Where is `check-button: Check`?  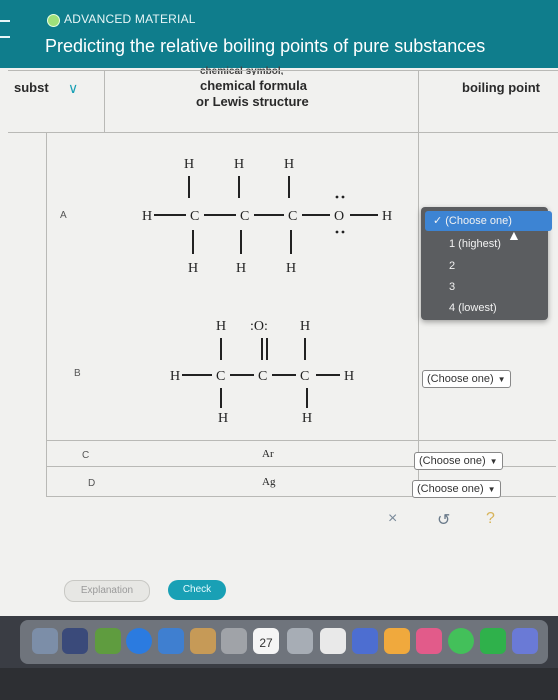
check-button: Check is located at coordinates (197, 590).